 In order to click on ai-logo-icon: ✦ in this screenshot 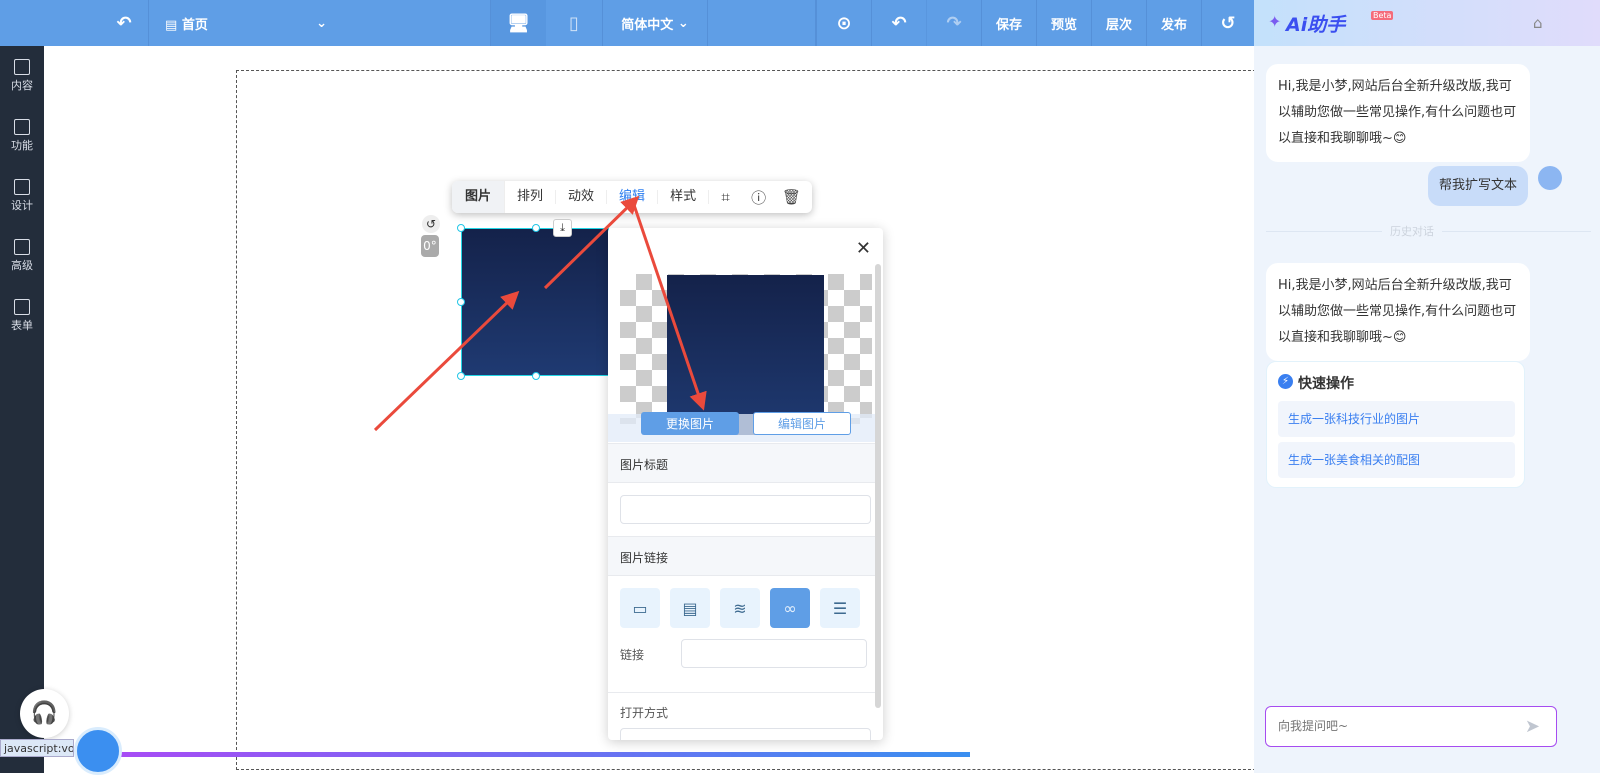, I will do `click(1275, 21)`.